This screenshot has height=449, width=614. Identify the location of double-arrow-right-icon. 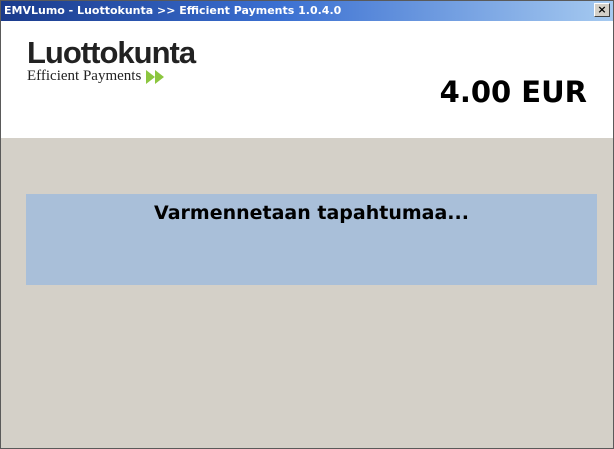
(155, 76).